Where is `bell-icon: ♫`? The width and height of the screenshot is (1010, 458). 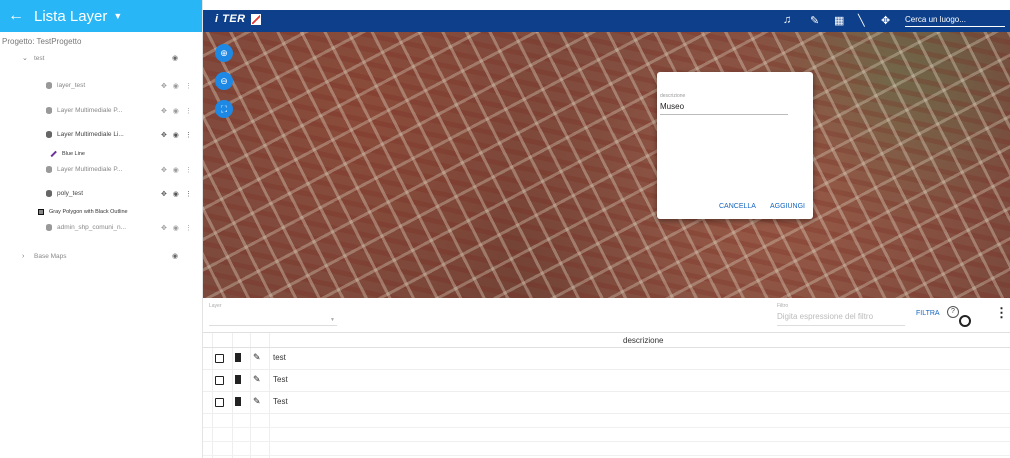 bell-icon: ♫ is located at coordinates (787, 20).